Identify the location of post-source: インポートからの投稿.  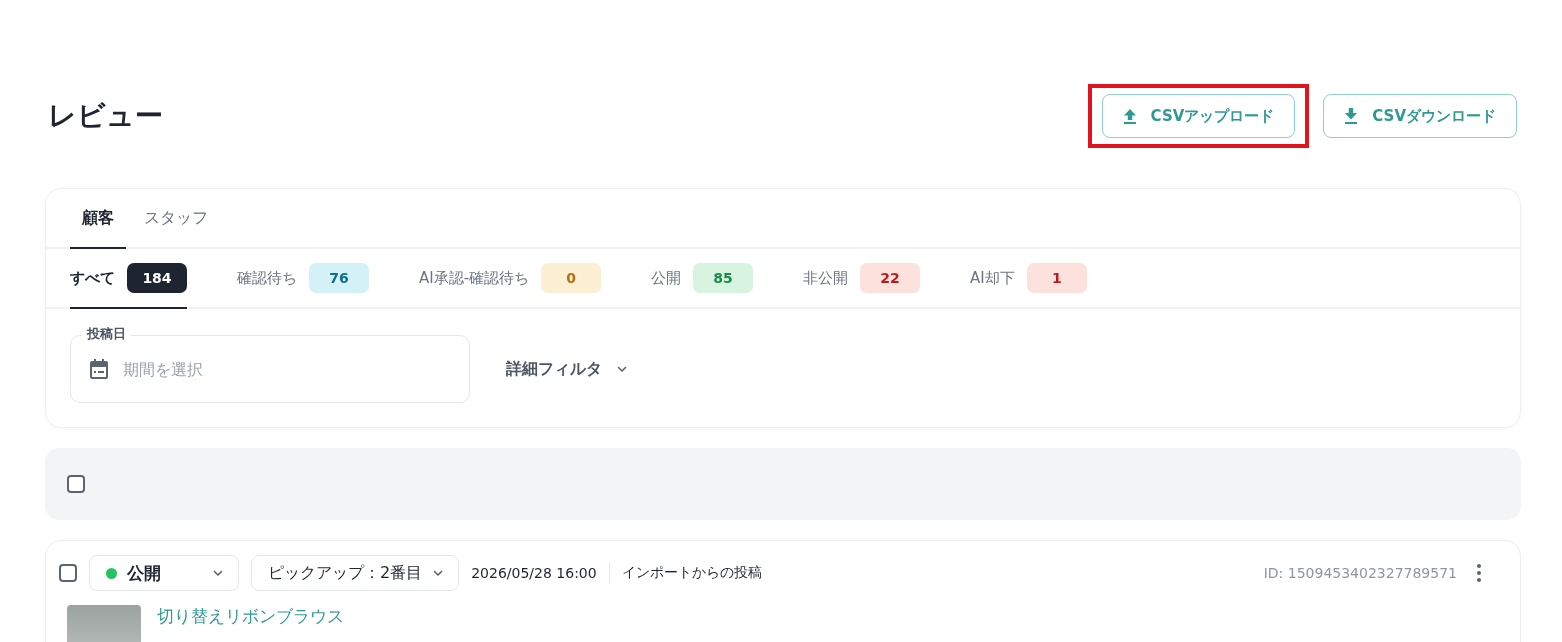
(691, 573).